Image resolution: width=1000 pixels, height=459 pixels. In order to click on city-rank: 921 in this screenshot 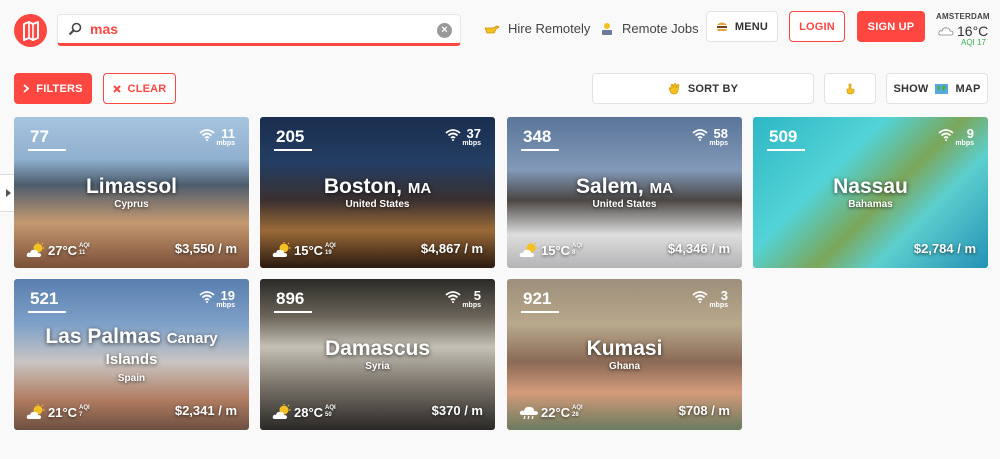, I will do `click(537, 298)`.